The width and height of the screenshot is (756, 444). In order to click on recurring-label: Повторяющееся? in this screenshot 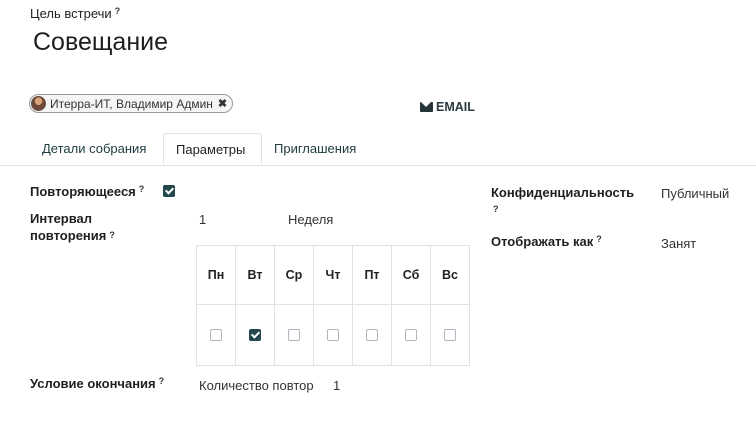, I will do `click(87, 191)`.